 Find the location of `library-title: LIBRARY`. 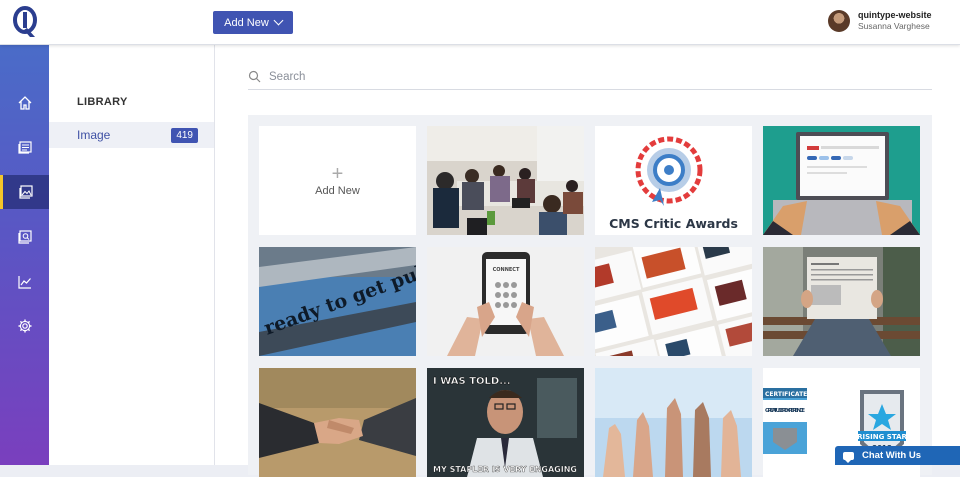

library-title: LIBRARY is located at coordinates (102, 102).